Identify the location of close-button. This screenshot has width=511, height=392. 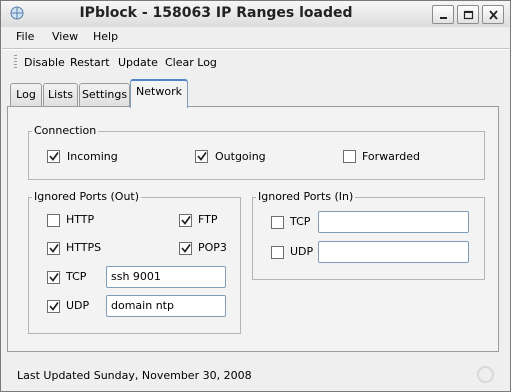
(493, 14).